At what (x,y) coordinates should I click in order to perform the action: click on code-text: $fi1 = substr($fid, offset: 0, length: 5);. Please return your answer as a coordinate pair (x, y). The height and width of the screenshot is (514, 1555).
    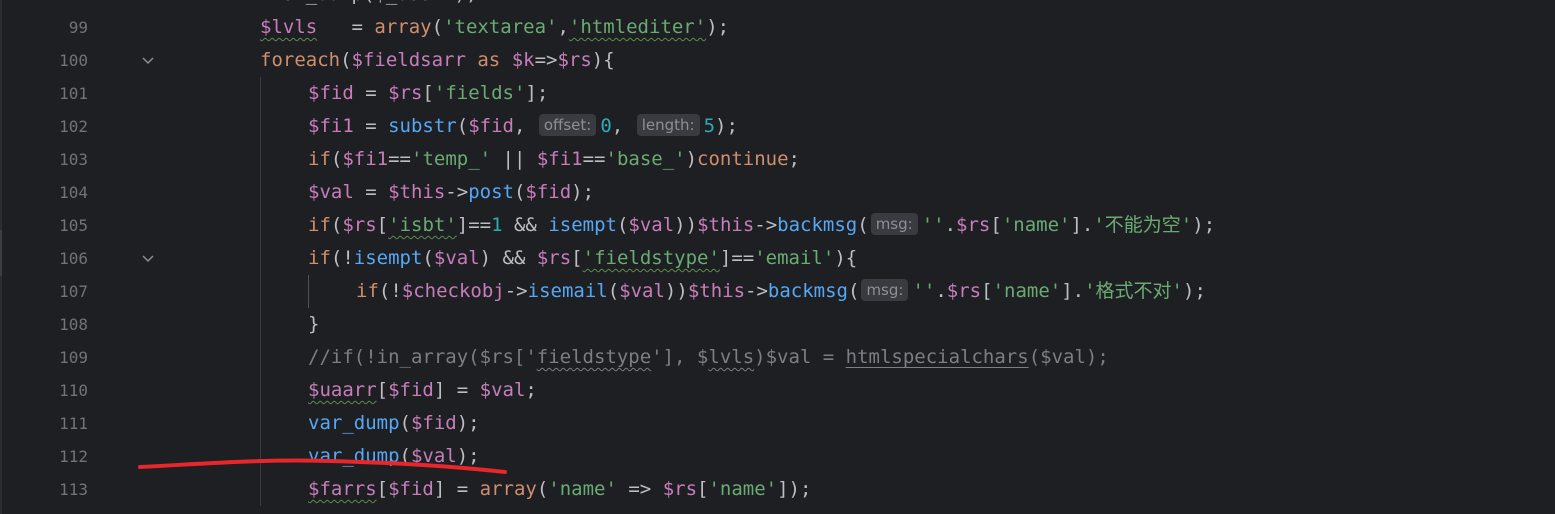
    Looking at the image, I should click on (523, 126).